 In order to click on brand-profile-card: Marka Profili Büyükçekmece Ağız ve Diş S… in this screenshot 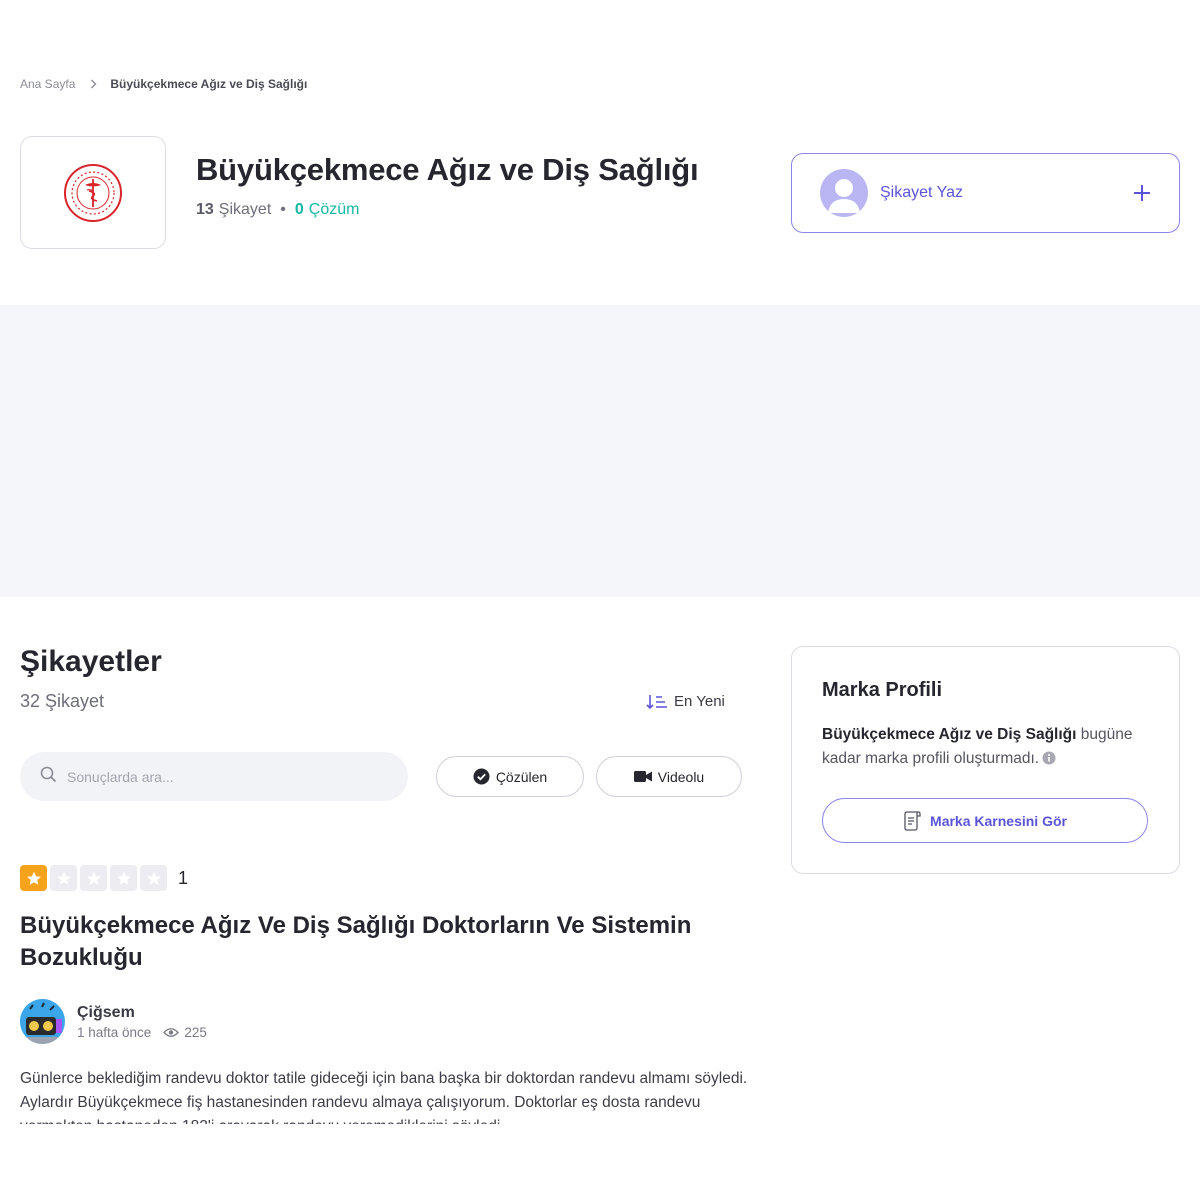, I will do `click(985, 760)`.